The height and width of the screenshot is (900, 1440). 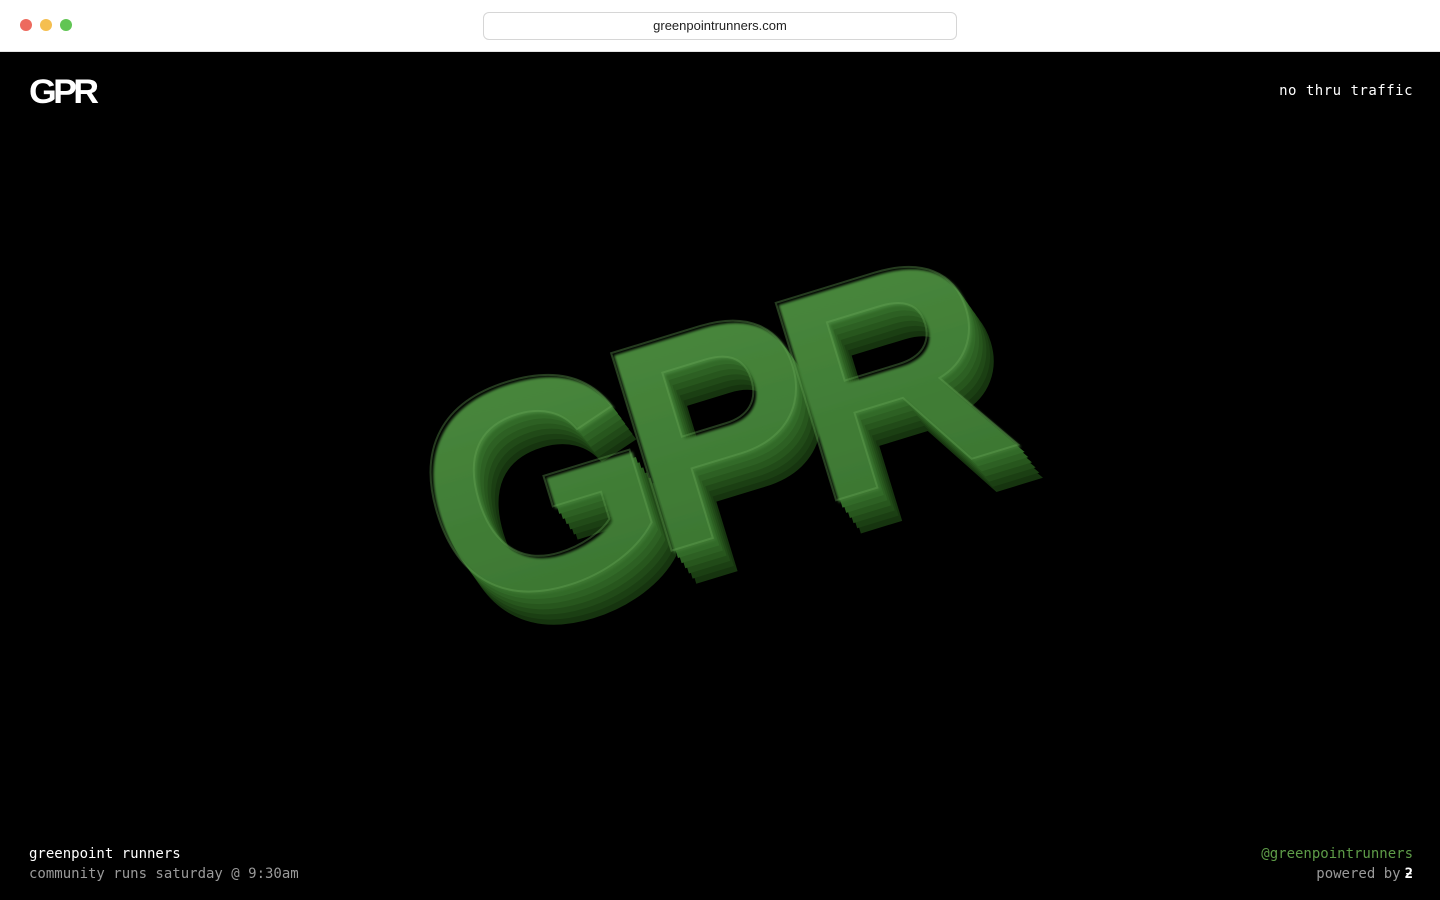 What do you see at coordinates (1337, 854) in the screenshot?
I see `instagram-handle-link: @greenpointrunners` at bounding box center [1337, 854].